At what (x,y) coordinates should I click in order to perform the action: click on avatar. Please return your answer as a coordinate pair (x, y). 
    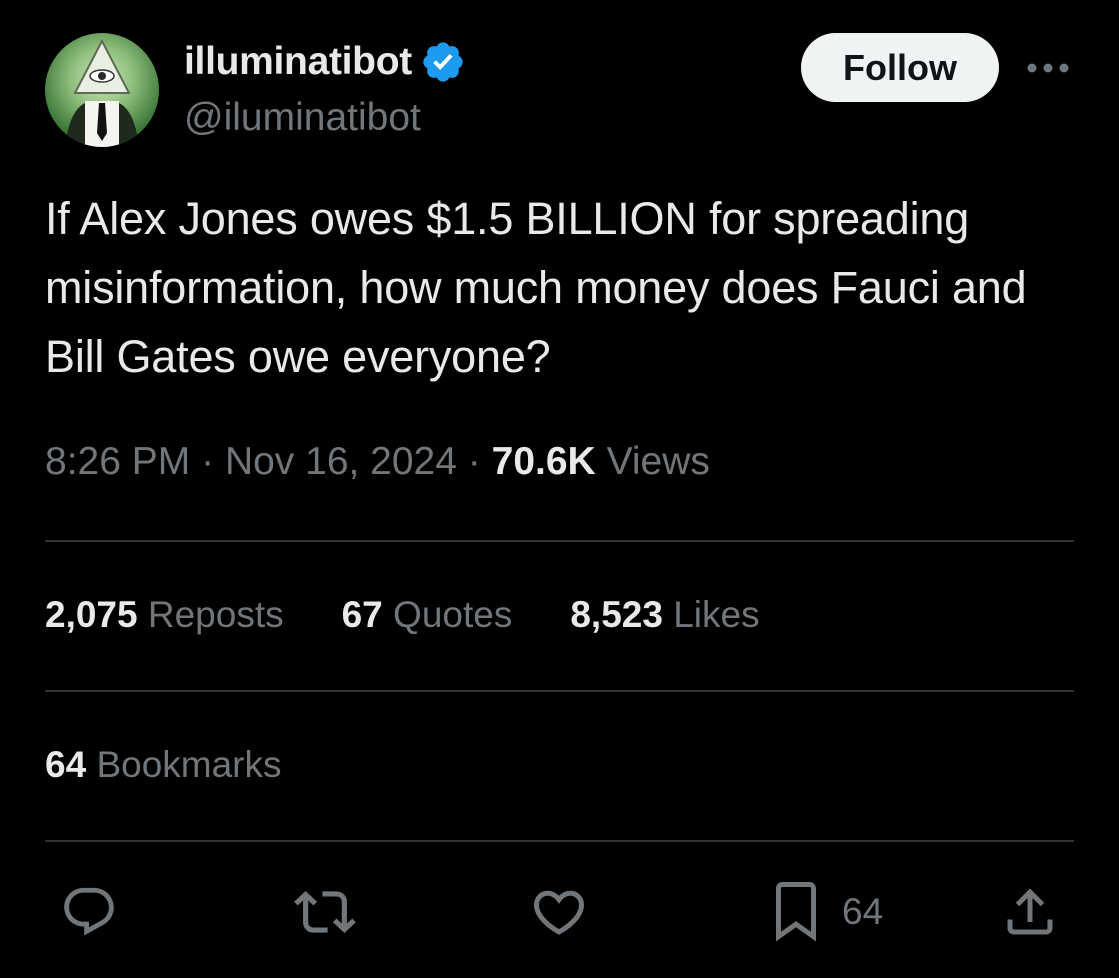
    Looking at the image, I should click on (102, 90).